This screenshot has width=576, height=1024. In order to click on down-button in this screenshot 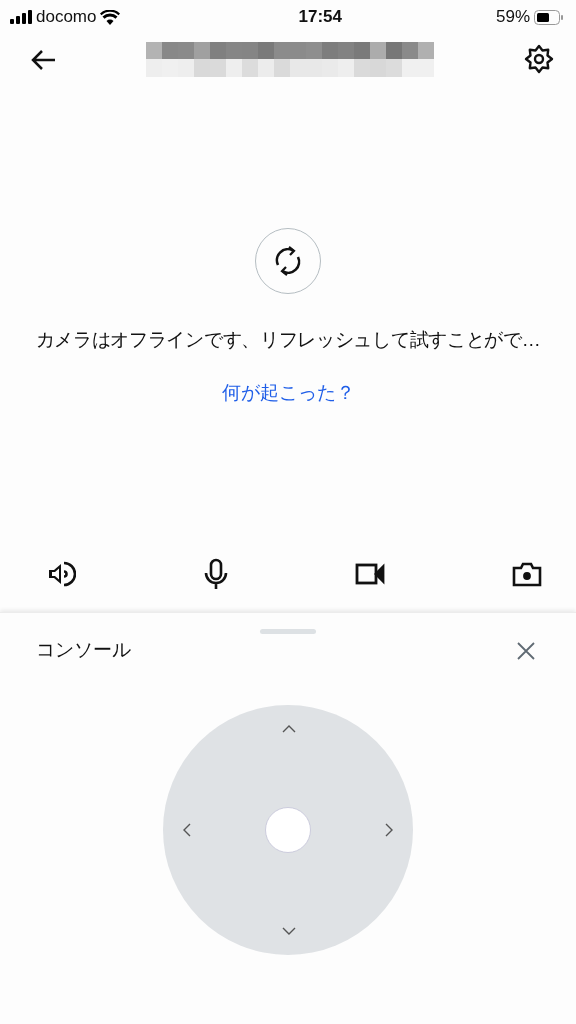, I will do `click(289, 930)`.